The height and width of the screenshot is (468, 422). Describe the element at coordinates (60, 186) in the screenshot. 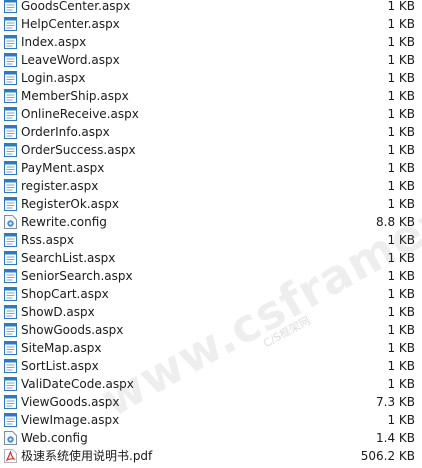

I see `file-name: register.aspx` at that location.